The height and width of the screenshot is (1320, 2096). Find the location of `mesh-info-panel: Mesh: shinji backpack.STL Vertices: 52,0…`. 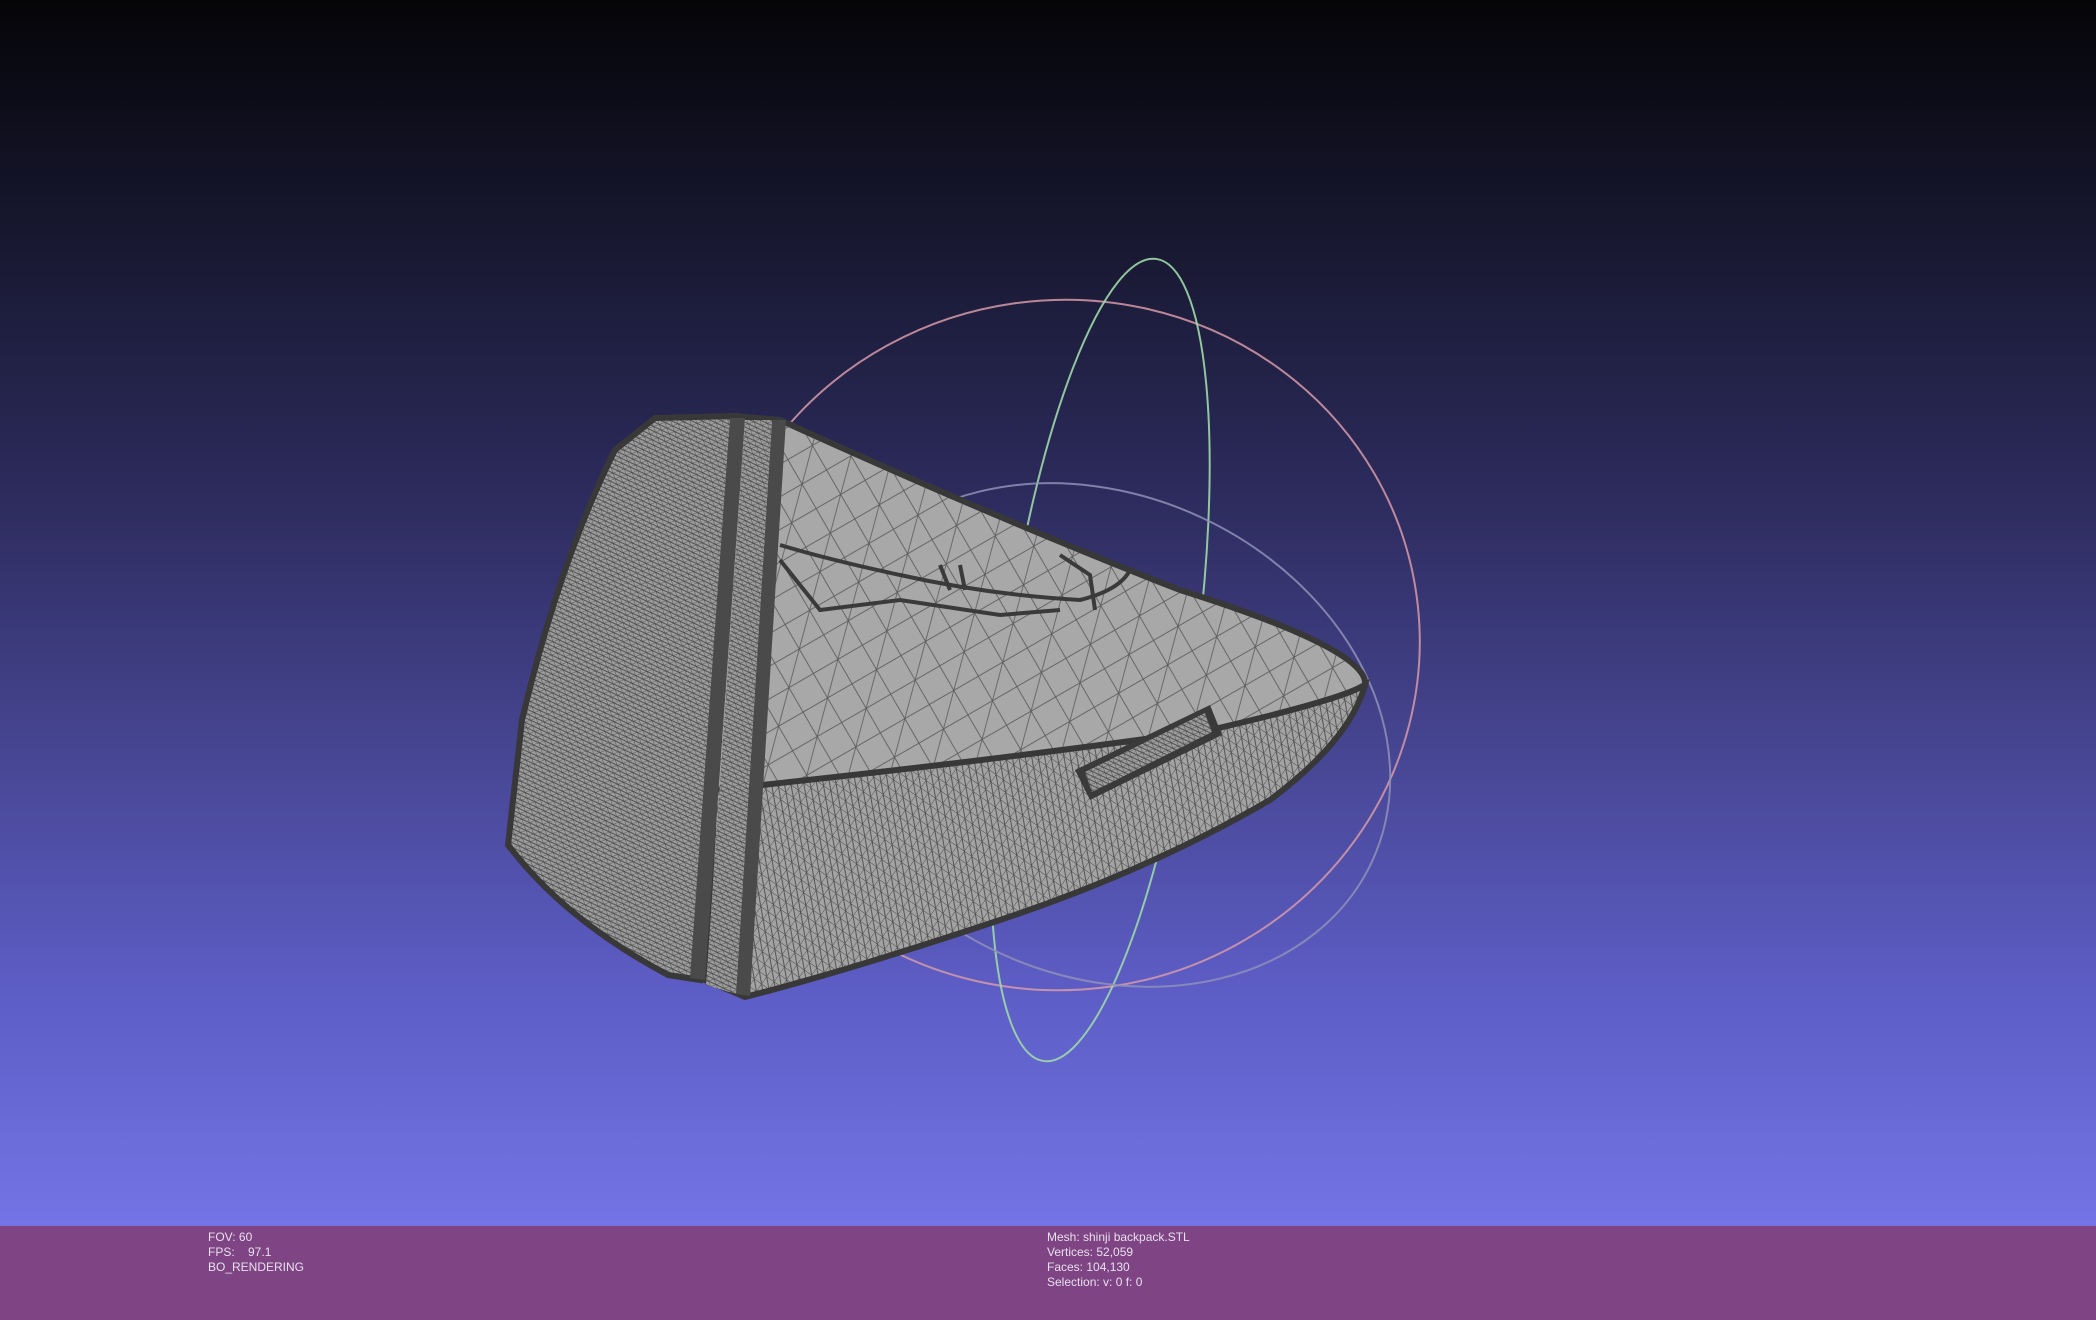

mesh-info-panel: Mesh: shinji backpack.STL Vertices: 52,0… is located at coordinates (1118, 1260).